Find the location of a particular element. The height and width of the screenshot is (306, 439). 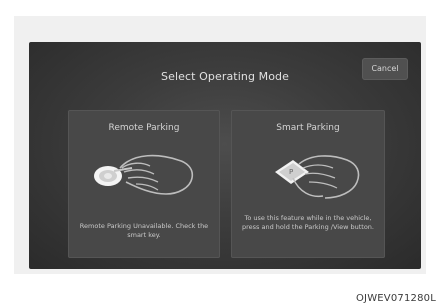

smart-parking-title: Smart Parking is located at coordinates (308, 128).